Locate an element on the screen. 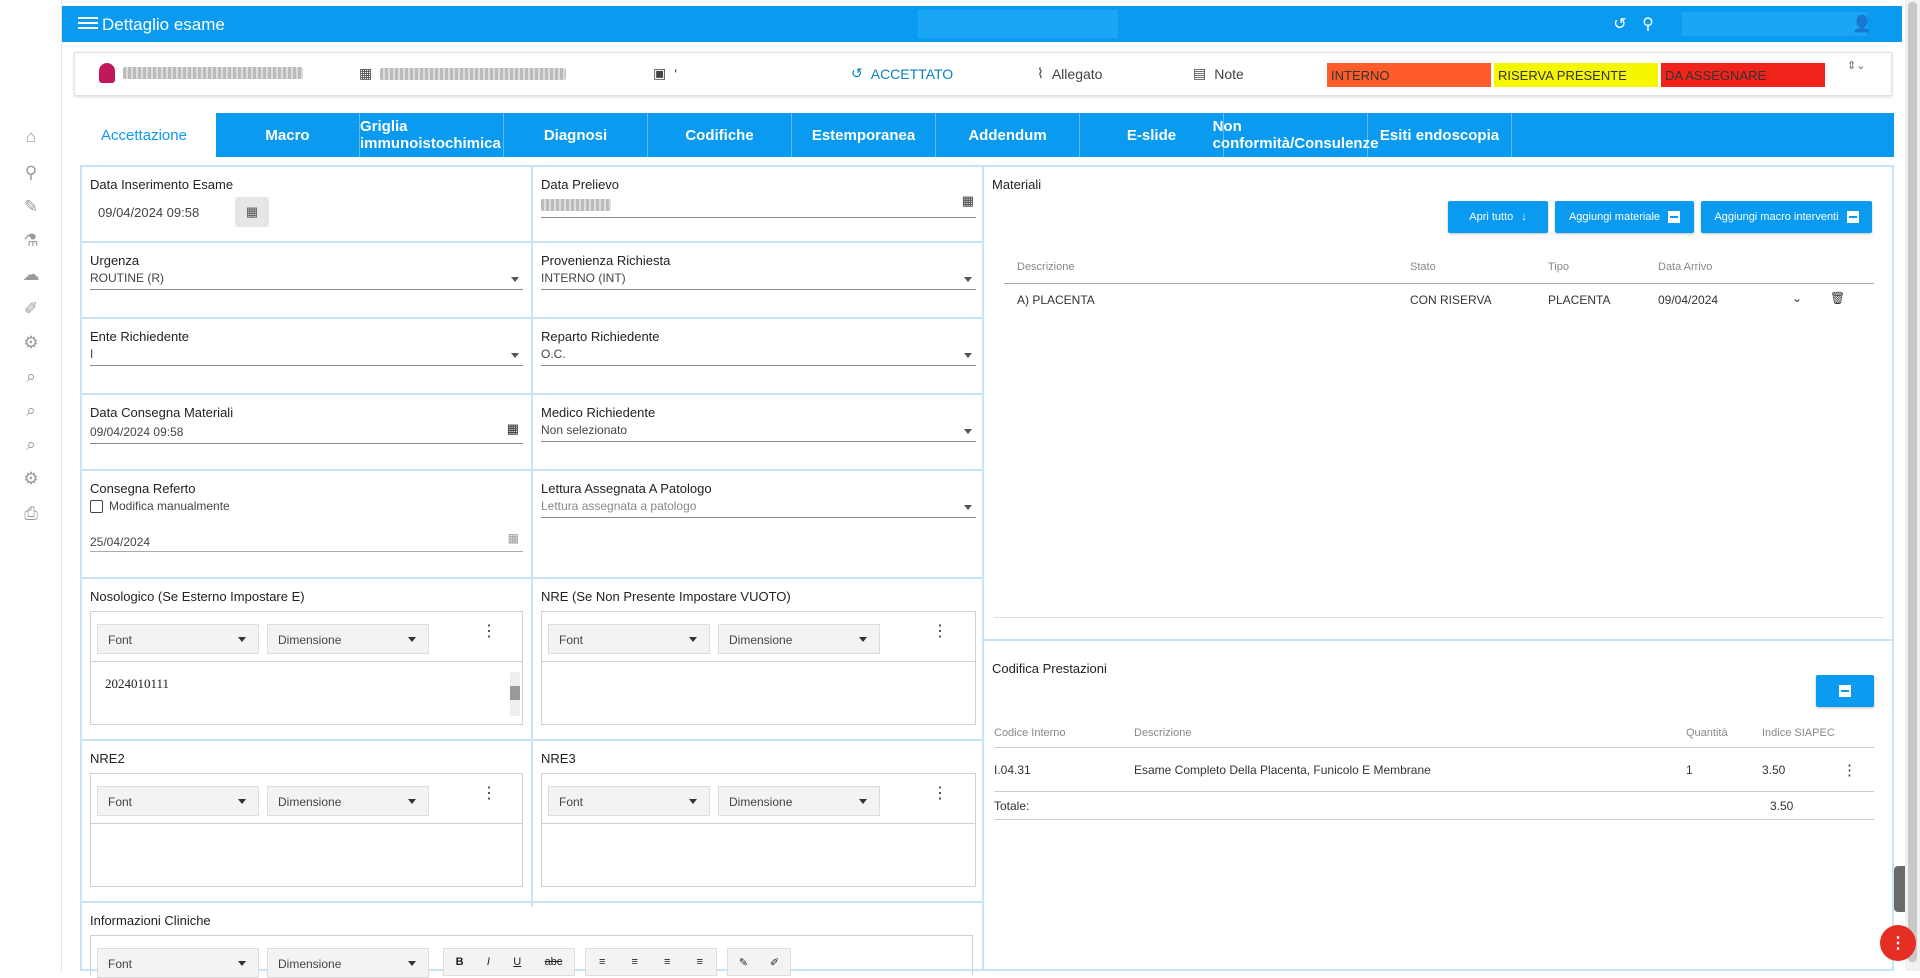 The height and width of the screenshot is (978, 1920). pencil-icon: ✎ is located at coordinates (31, 207).